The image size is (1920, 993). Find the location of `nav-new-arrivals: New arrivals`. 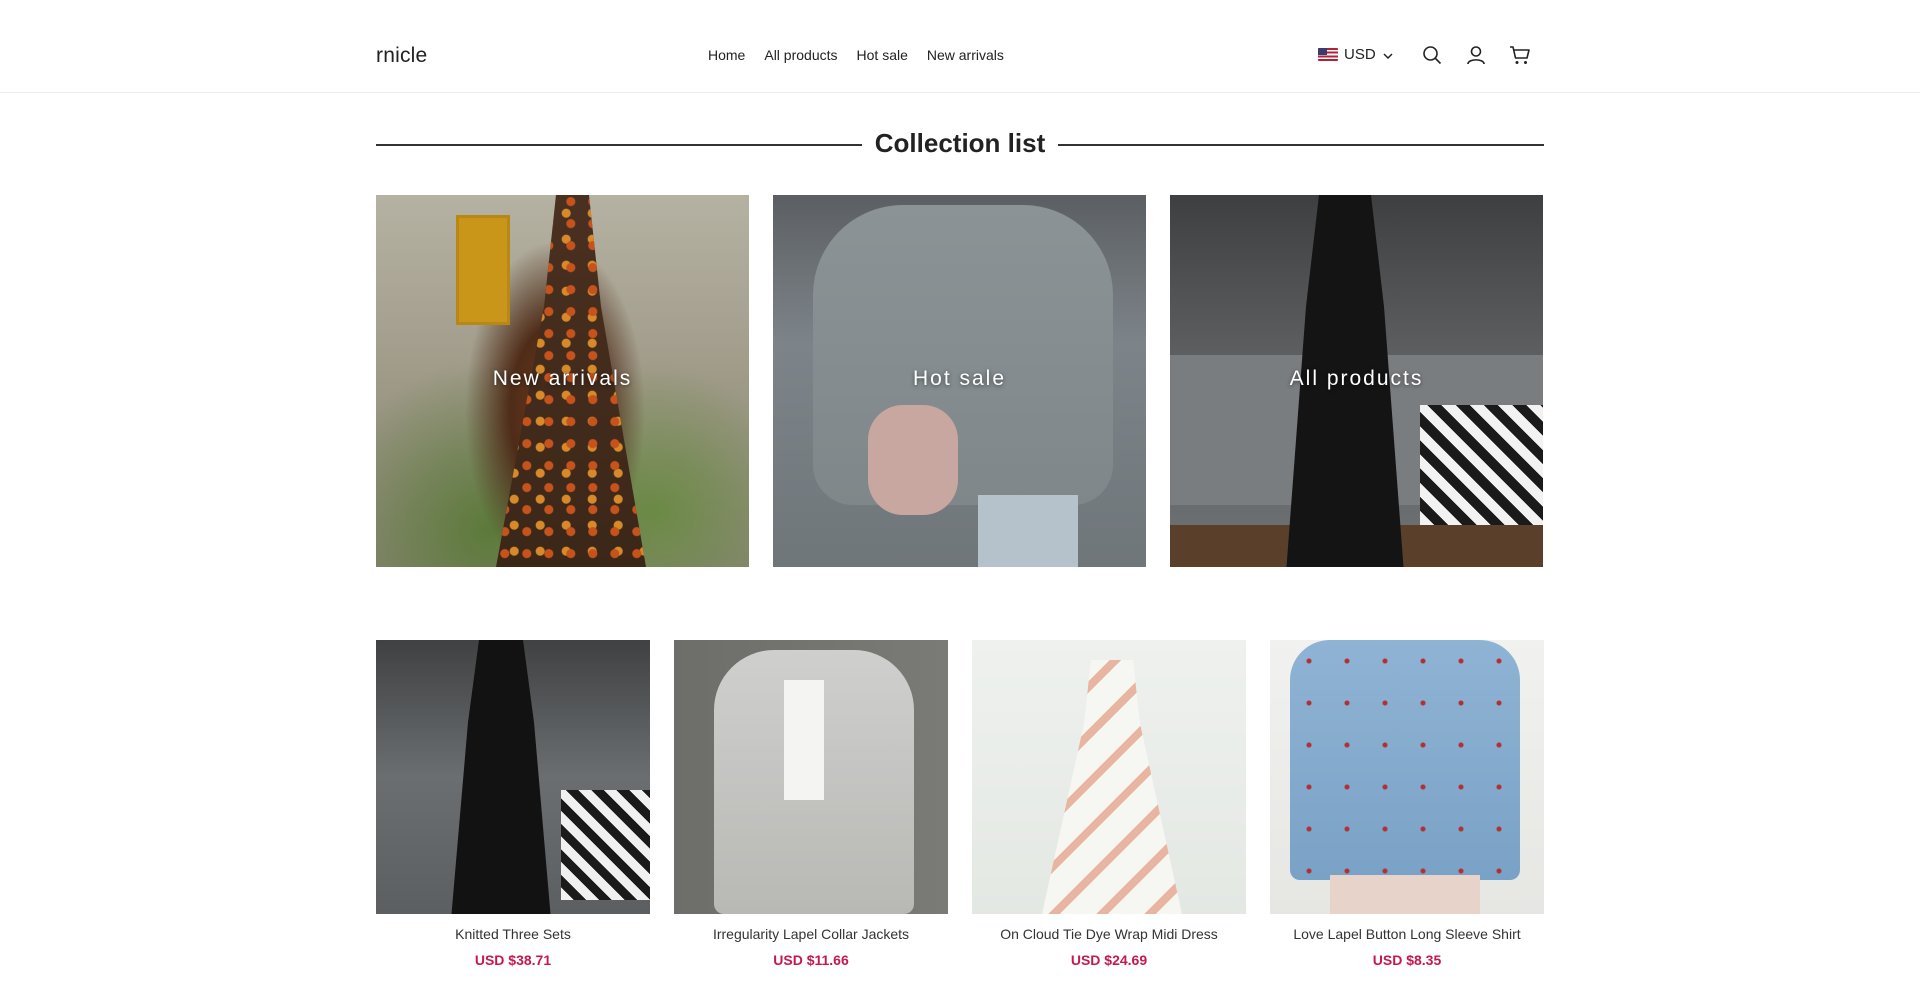

nav-new-arrivals: New arrivals is located at coordinates (965, 55).